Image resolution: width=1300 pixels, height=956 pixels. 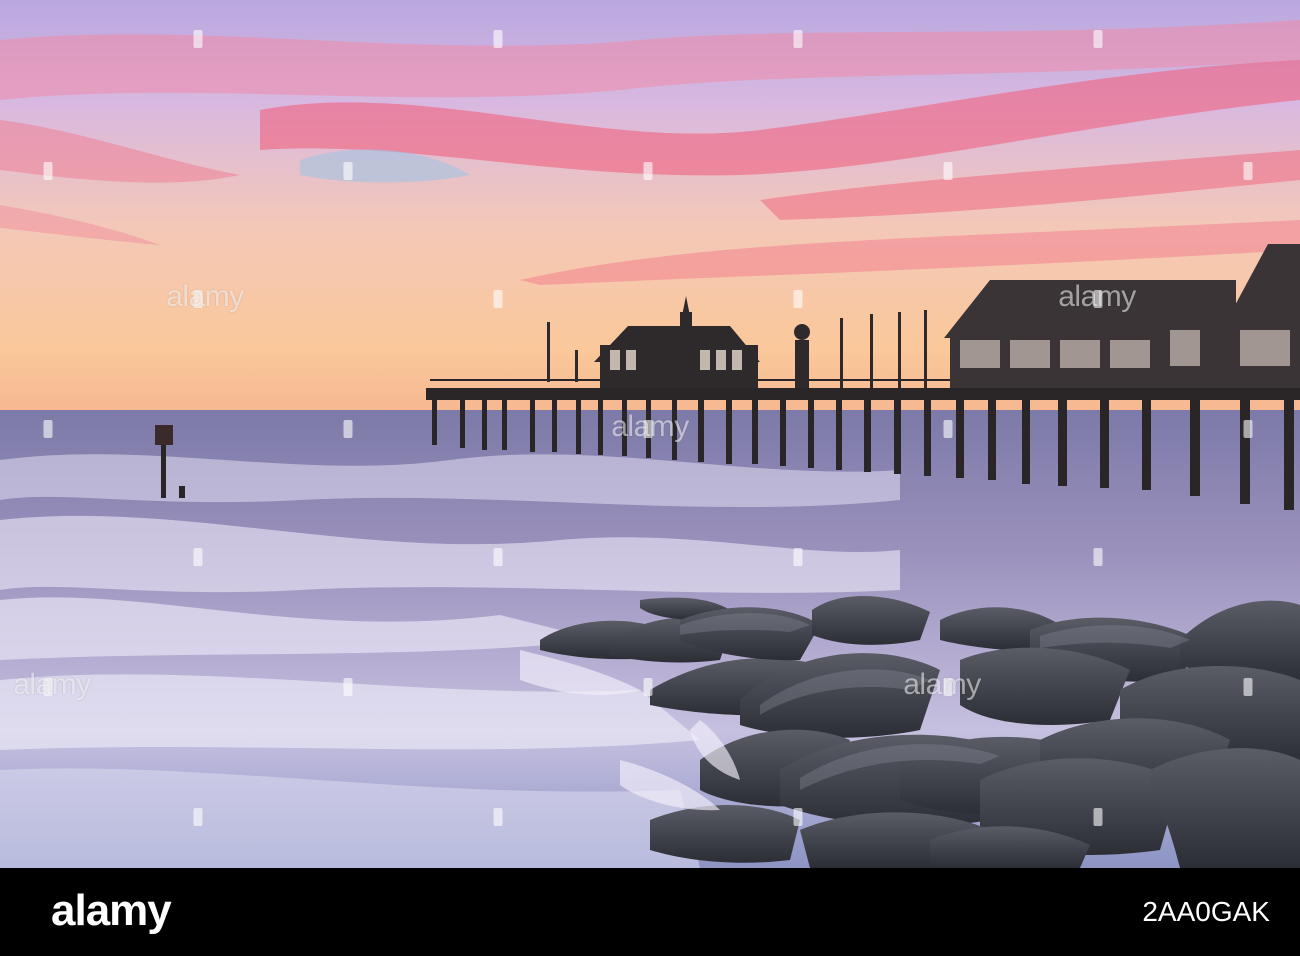 What do you see at coordinates (650, 912) in the screenshot?
I see `footer-bar: alamy 2AA0GAK` at bounding box center [650, 912].